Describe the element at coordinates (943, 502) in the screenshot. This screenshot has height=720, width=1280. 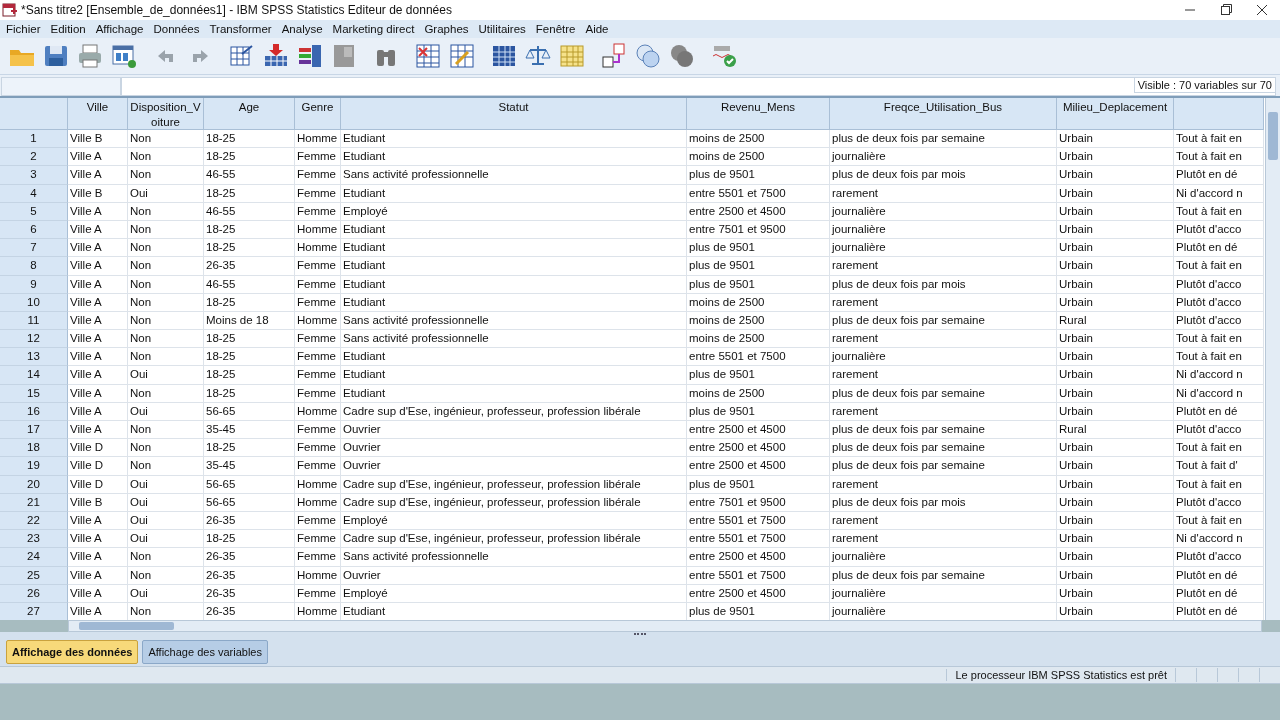
I see `table-cell: plus de deux fois par mois` at that location.